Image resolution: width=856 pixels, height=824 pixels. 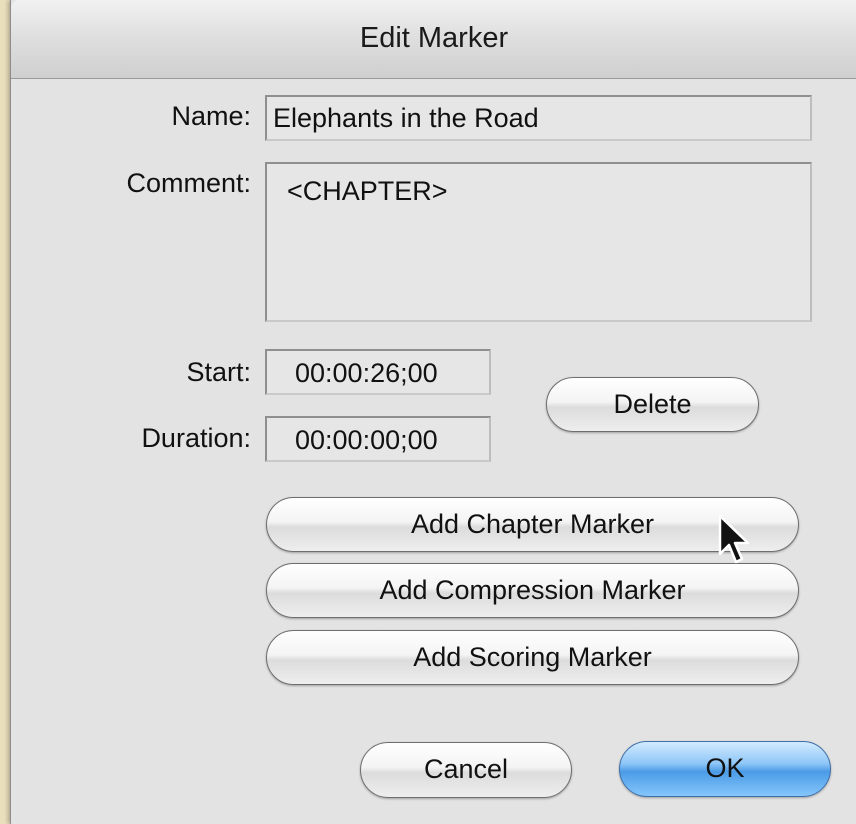 I want to click on name-label: Name:, so click(x=211, y=116).